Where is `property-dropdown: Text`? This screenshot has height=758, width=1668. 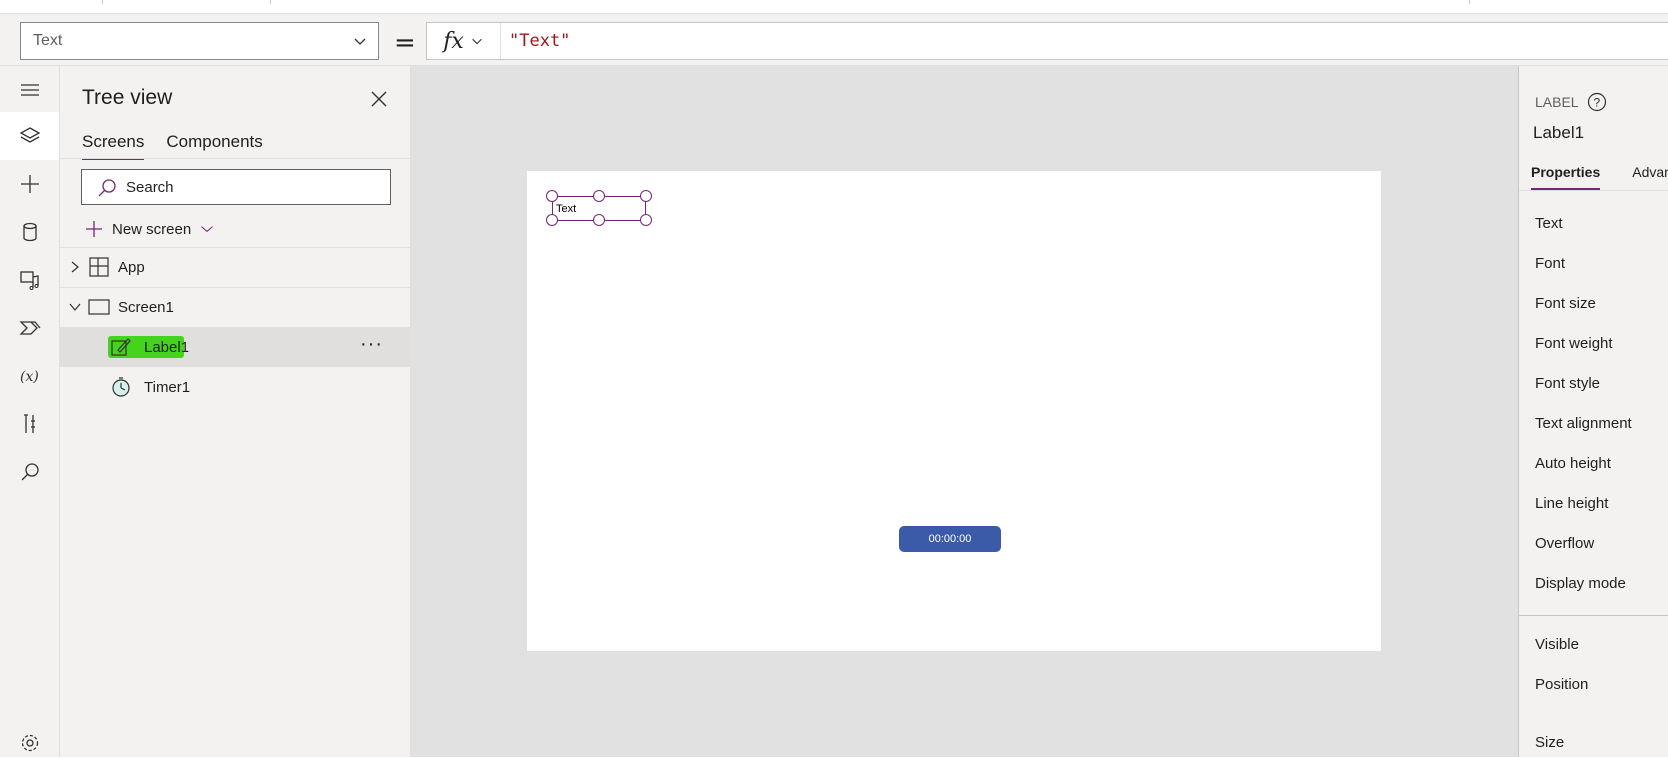
property-dropdown: Text is located at coordinates (199, 41).